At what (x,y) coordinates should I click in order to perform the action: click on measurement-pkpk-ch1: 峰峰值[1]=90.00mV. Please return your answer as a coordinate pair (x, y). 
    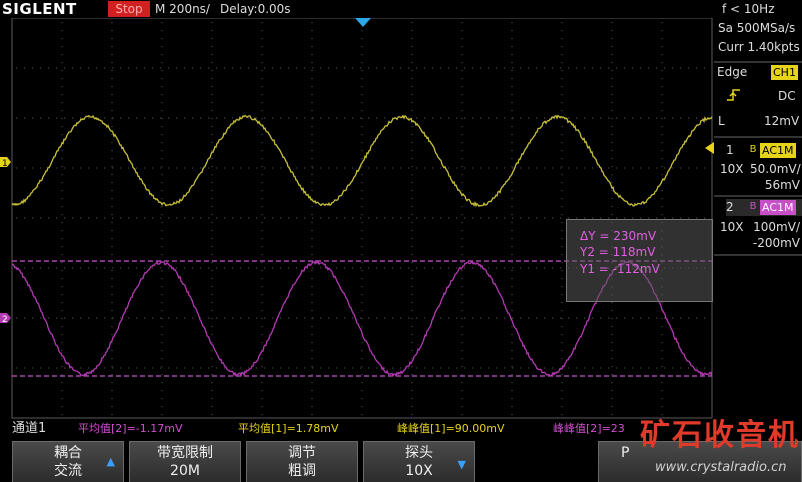
    Looking at the image, I should click on (451, 428).